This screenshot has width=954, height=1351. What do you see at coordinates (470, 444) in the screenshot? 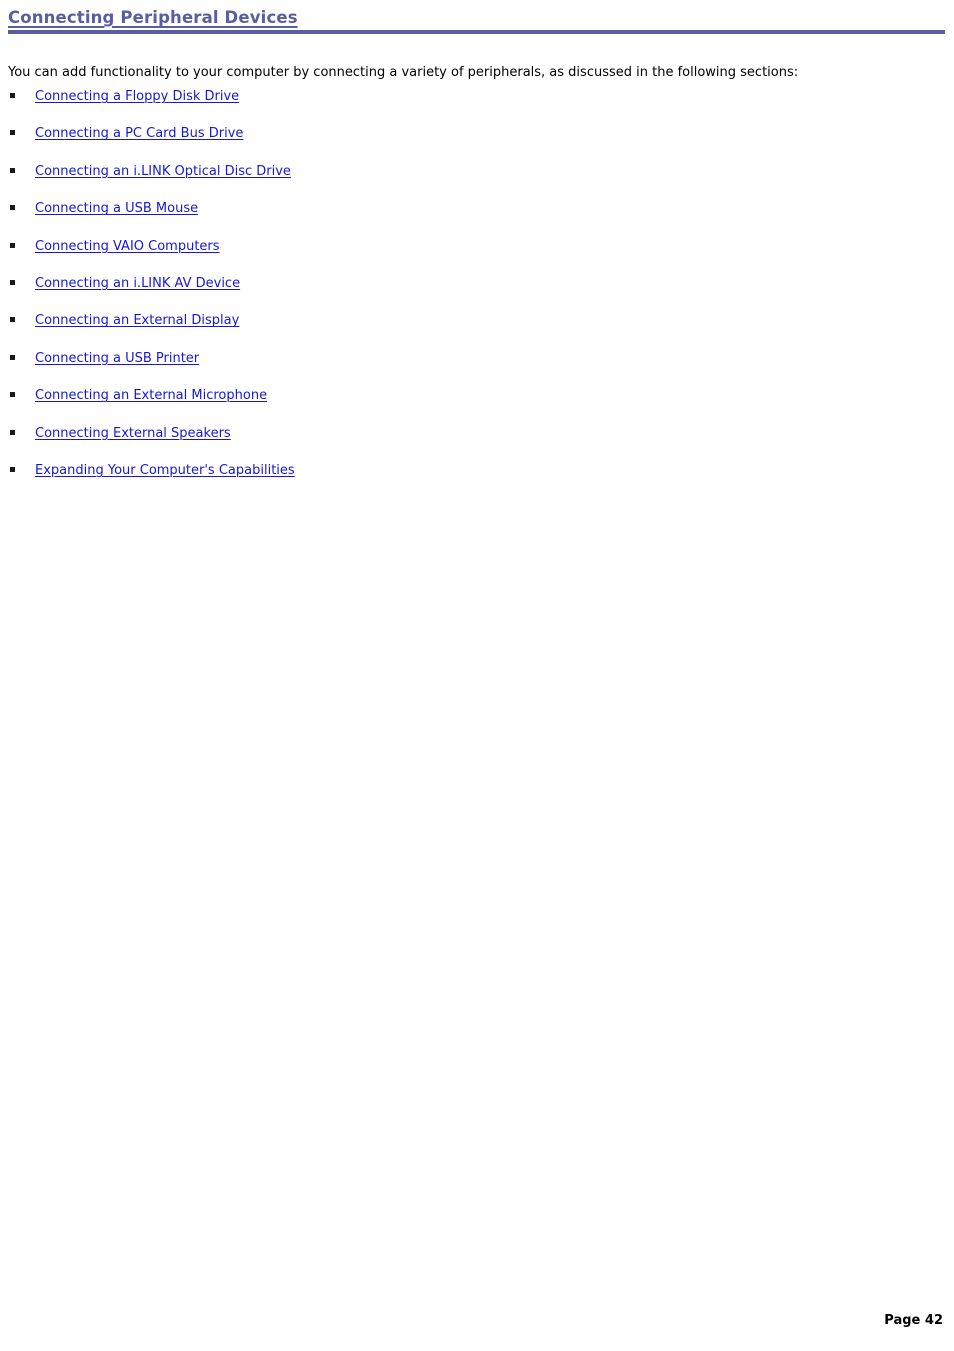
I see `list-item: Connecting External Speakers` at bounding box center [470, 444].